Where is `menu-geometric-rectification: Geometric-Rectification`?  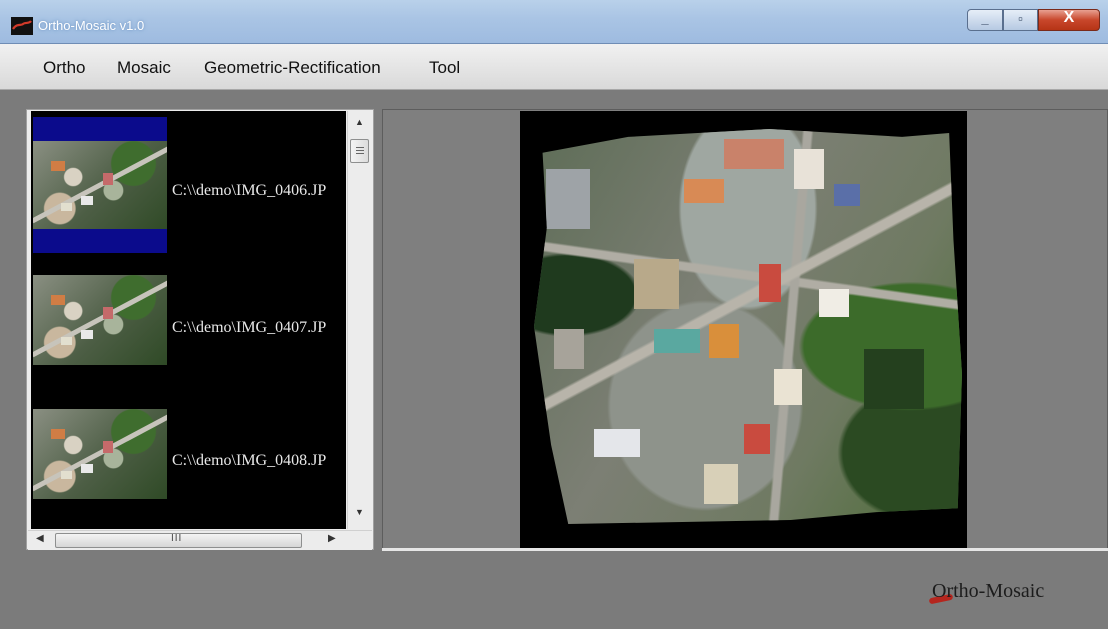
menu-geometric-rectification: Geometric-Rectification is located at coordinates (292, 68).